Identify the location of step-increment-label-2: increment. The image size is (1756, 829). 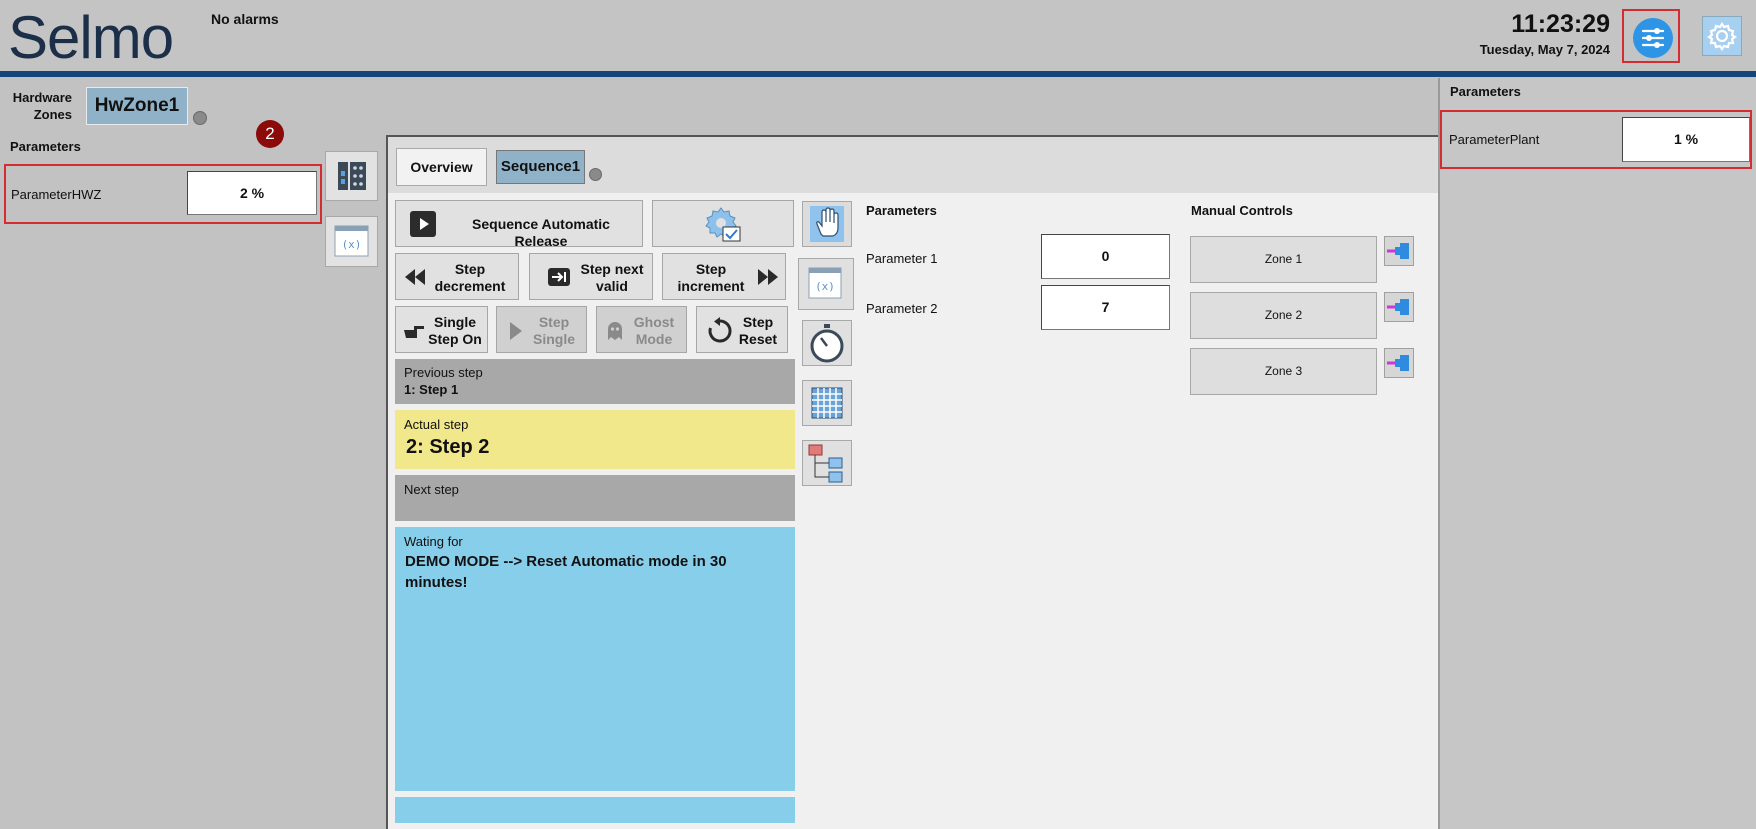
(711, 286).